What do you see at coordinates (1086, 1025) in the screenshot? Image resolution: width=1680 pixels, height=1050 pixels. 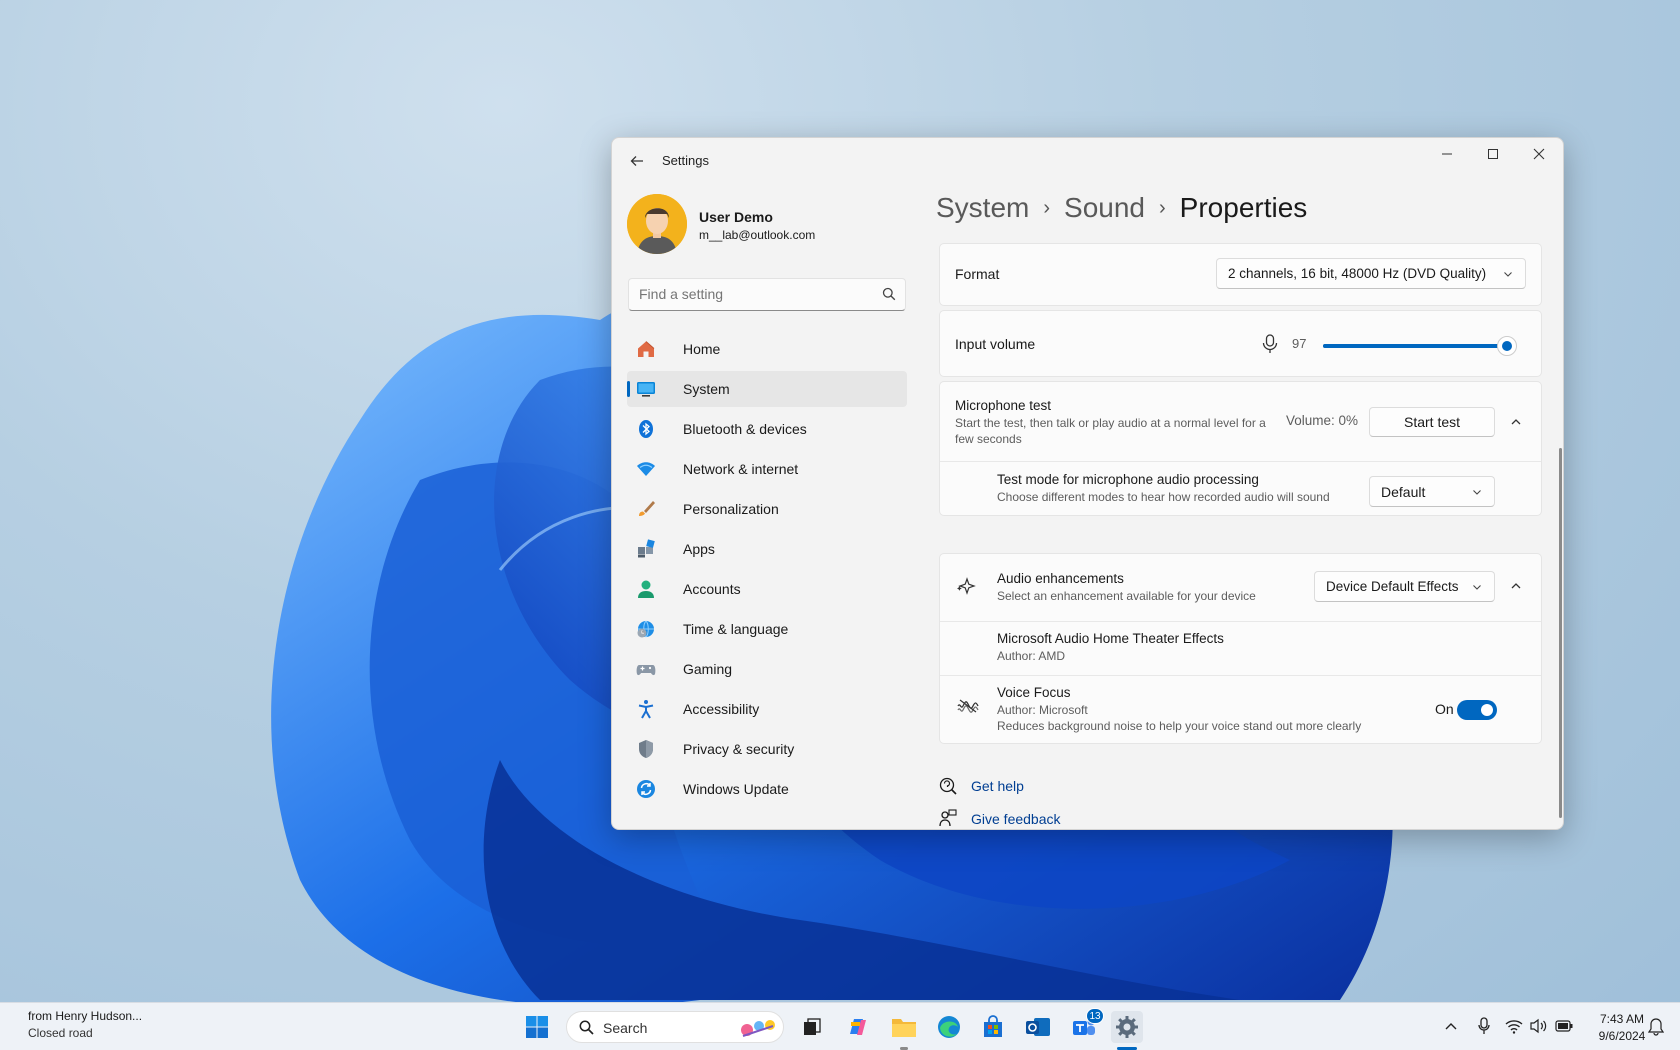 I see `teams-button: 13` at bounding box center [1086, 1025].